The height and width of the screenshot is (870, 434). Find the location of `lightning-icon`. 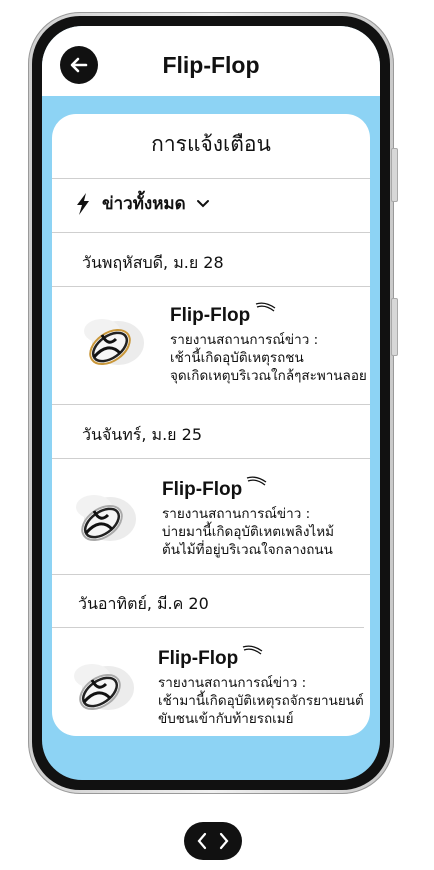

lightning-icon is located at coordinates (83, 203).